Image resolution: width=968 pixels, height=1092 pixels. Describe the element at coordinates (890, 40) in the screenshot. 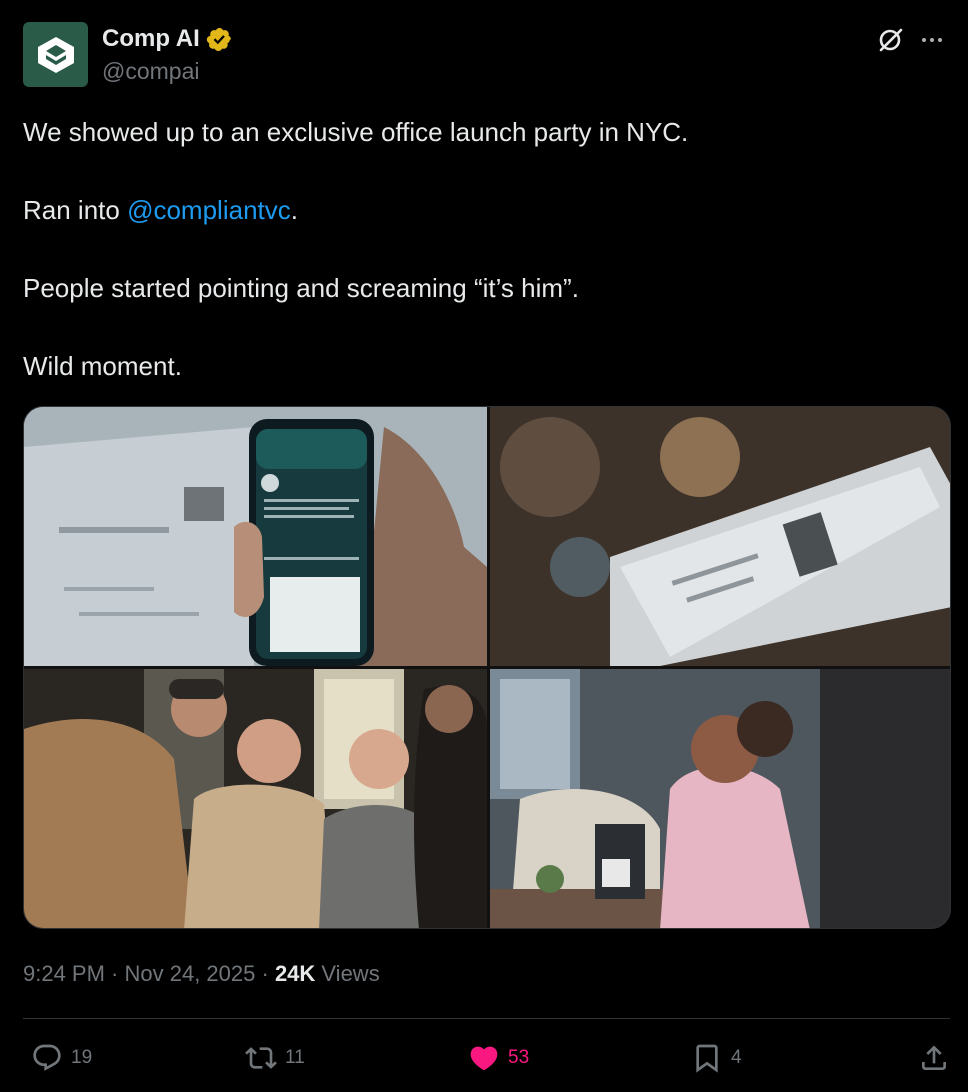

I see `grok-icon` at that location.